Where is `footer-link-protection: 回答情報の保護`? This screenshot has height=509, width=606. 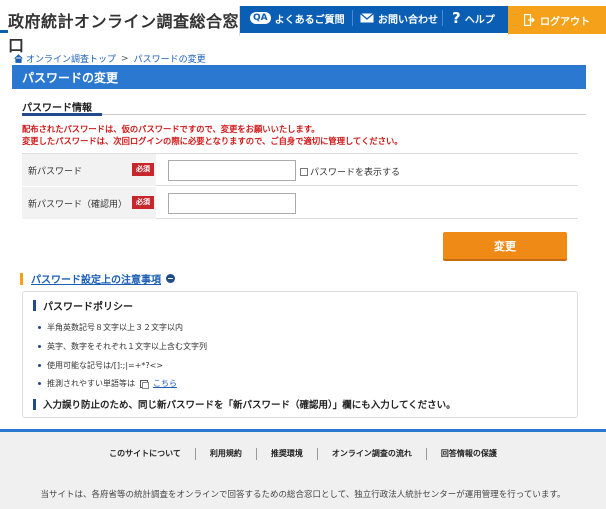
footer-link-protection: 回答情報の保護 is located at coordinates (468, 454).